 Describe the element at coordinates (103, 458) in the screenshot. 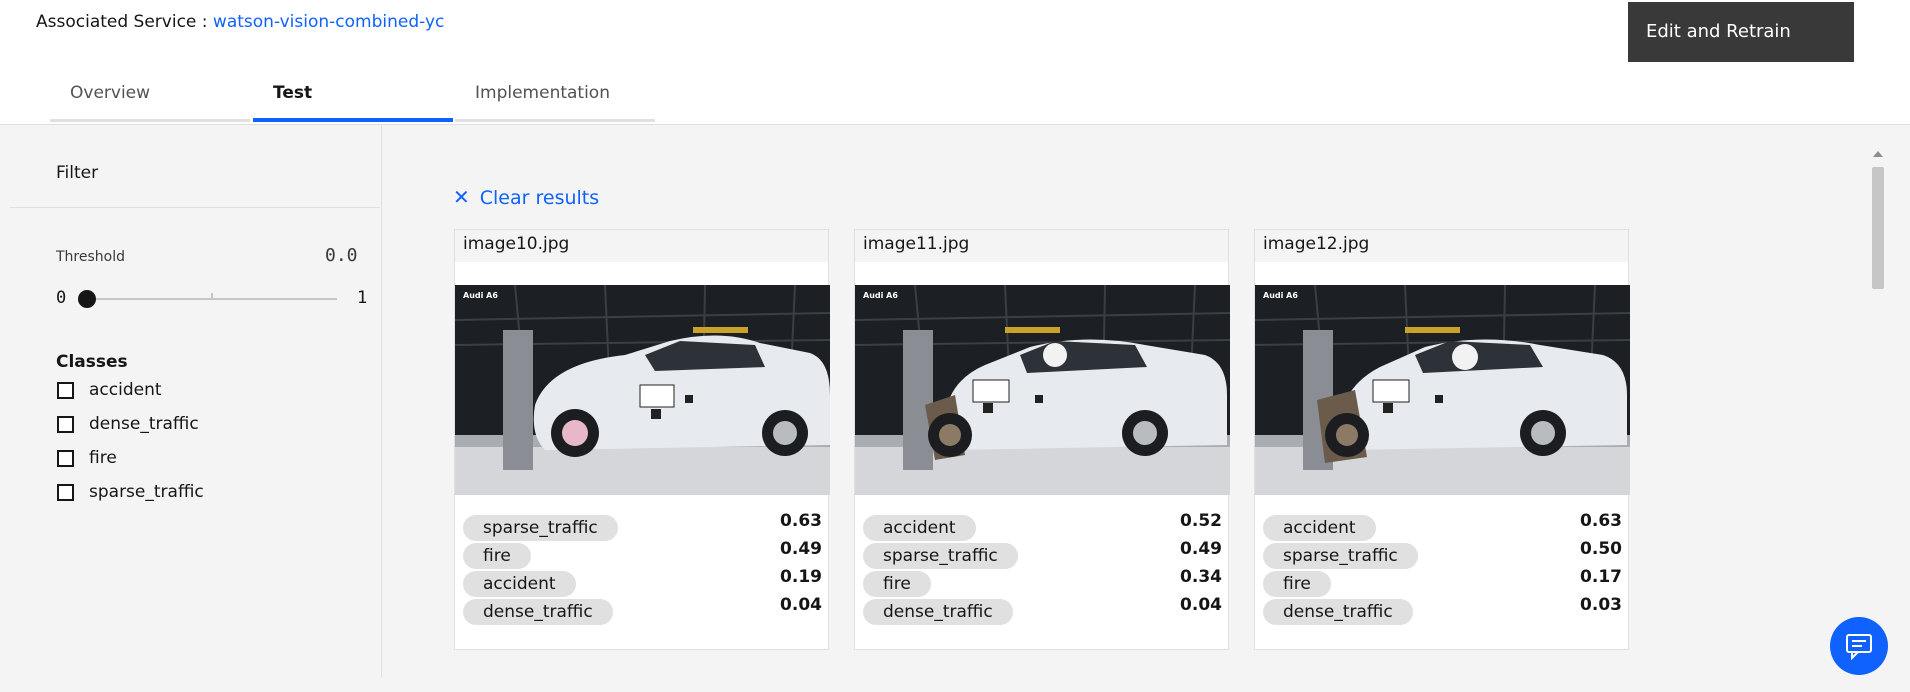

I see `class-label: fire` at that location.